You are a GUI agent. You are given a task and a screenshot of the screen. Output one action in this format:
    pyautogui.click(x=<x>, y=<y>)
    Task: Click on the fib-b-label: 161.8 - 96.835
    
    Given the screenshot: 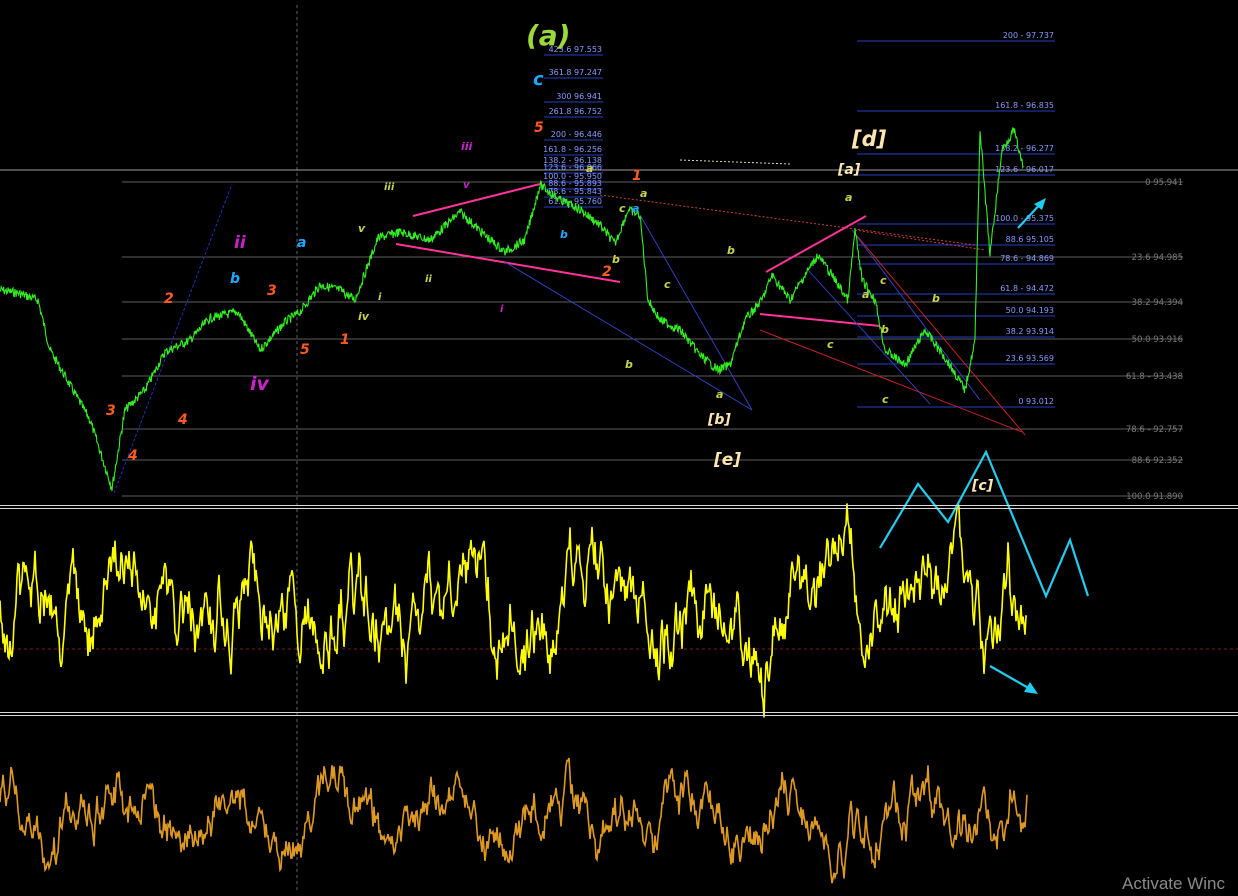 What is the action you would take?
    pyautogui.click(x=1024, y=105)
    